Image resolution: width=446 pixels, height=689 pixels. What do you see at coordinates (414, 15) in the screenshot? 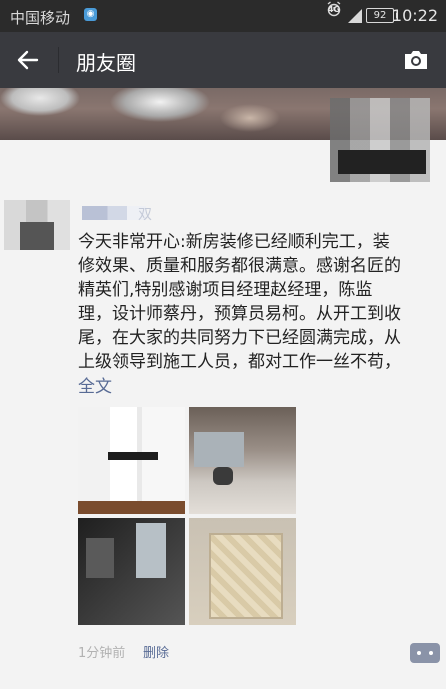
I see `clock: 10:22` at bounding box center [414, 15].